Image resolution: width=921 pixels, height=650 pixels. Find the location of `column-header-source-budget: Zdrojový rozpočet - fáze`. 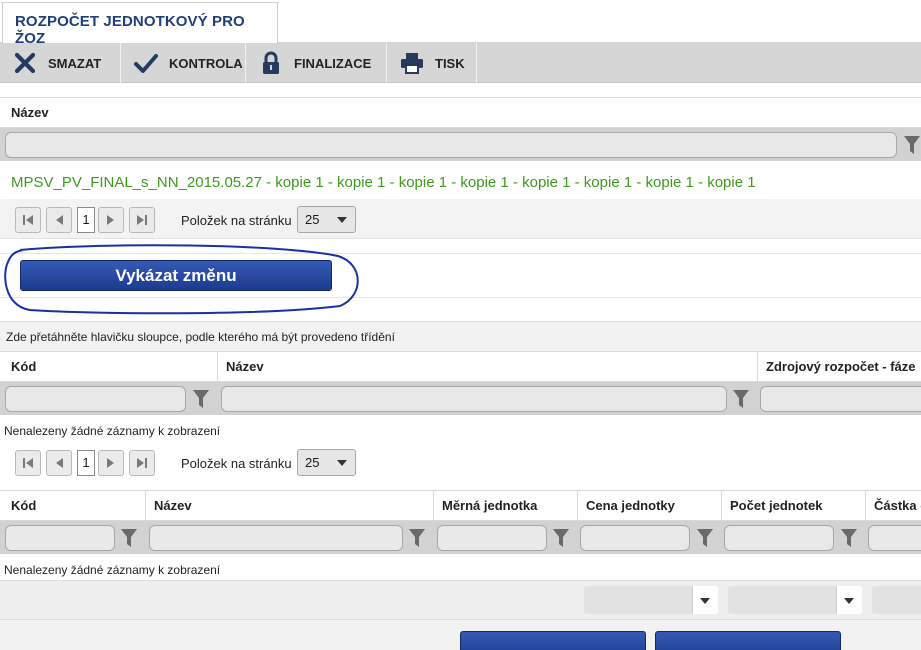

column-header-source-budget: Zdrojový rozpočet - fáze is located at coordinates (839, 366).